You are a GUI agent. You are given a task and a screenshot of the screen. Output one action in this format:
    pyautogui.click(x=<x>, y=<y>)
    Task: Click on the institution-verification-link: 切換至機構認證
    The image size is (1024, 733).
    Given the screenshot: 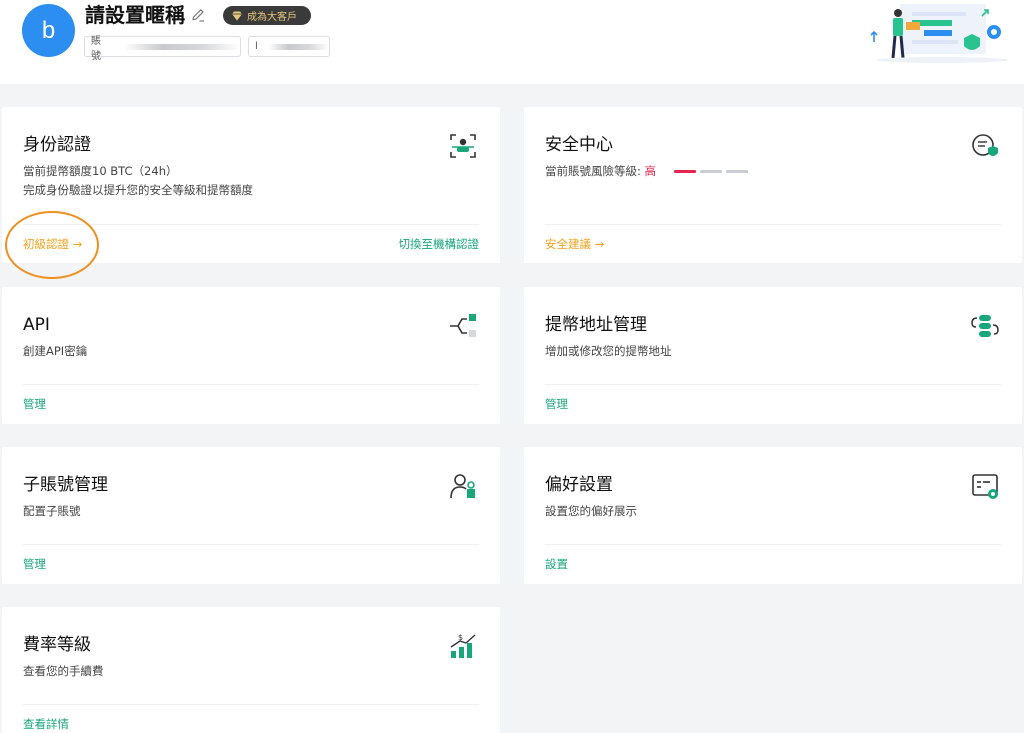 What is the action you would take?
    pyautogui.click(x=439, y=244)
    